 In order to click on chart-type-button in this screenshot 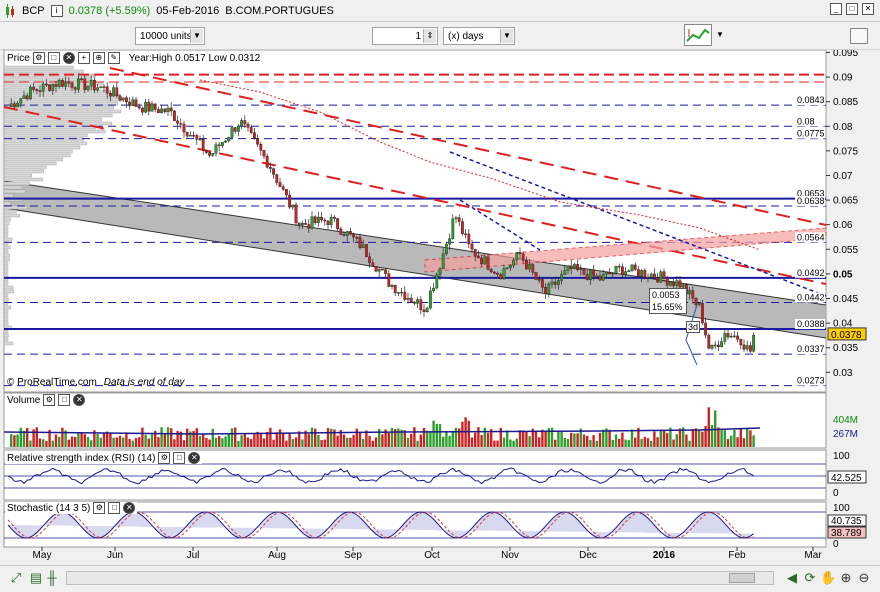, I will do `click(698, 35)`.